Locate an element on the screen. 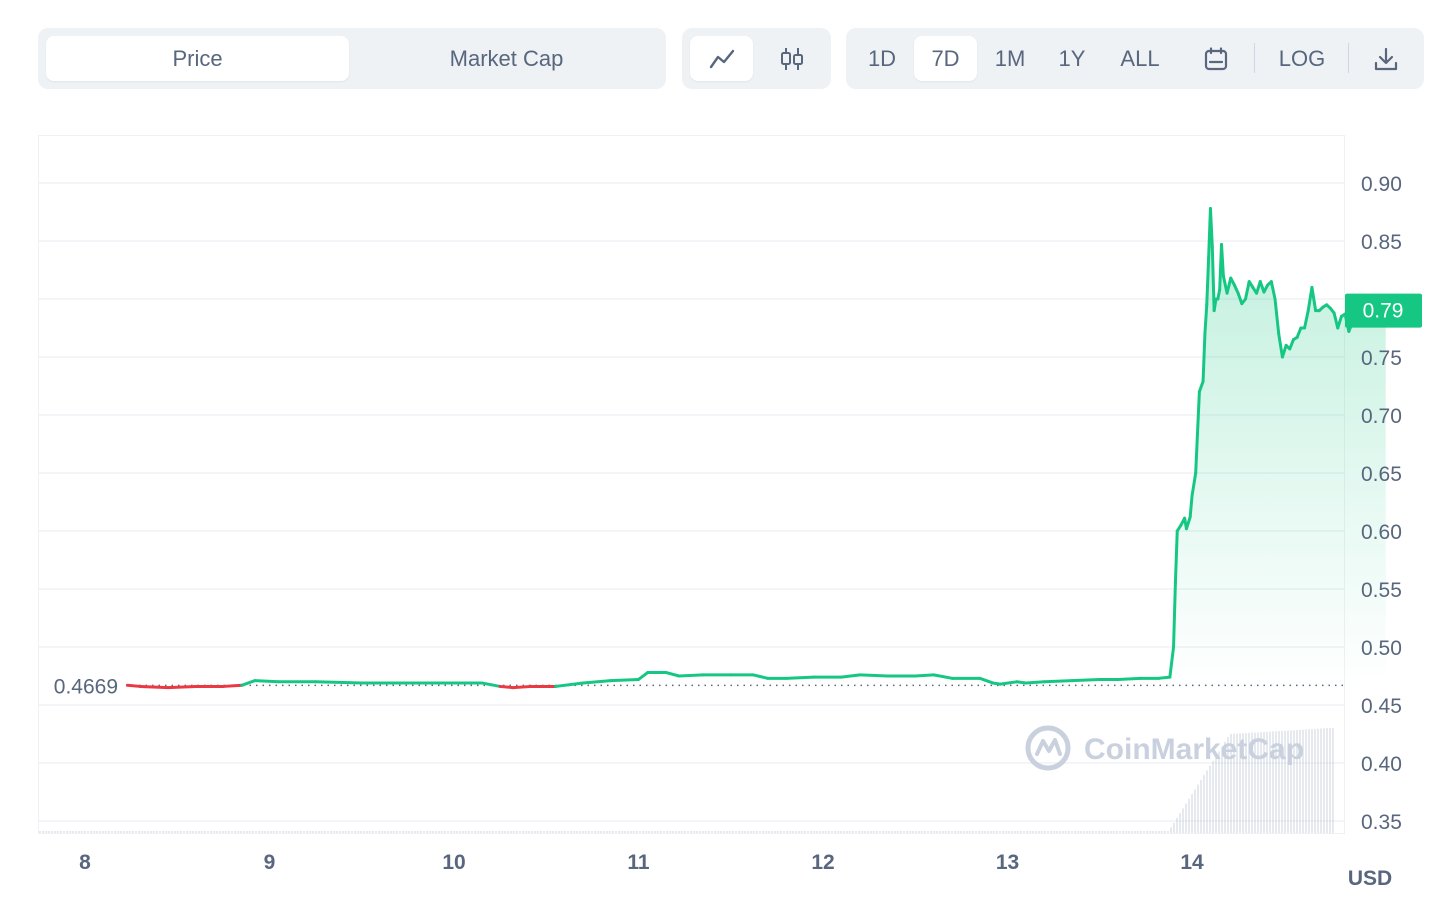 This screenshot has height=914, width=1456. x-tick-label: 9 is located at coordinates (270, 862).